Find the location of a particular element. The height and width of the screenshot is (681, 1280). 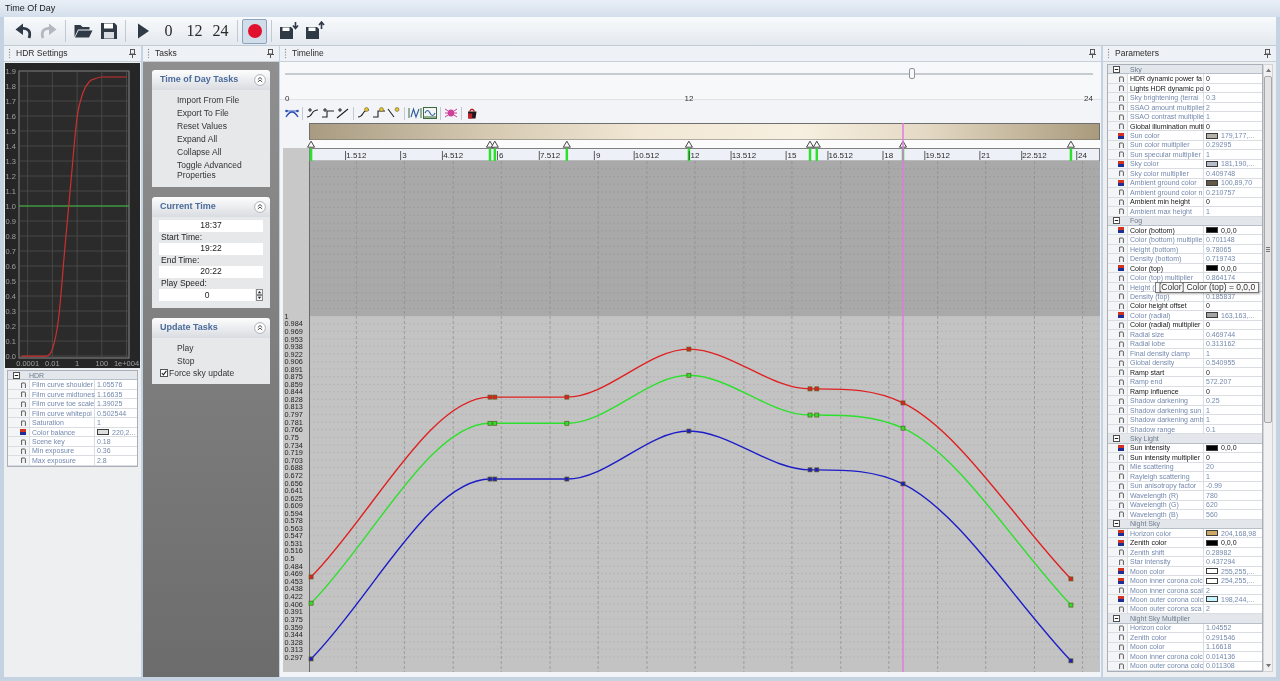

key-linear-icon is located at coordinates (394, 113).